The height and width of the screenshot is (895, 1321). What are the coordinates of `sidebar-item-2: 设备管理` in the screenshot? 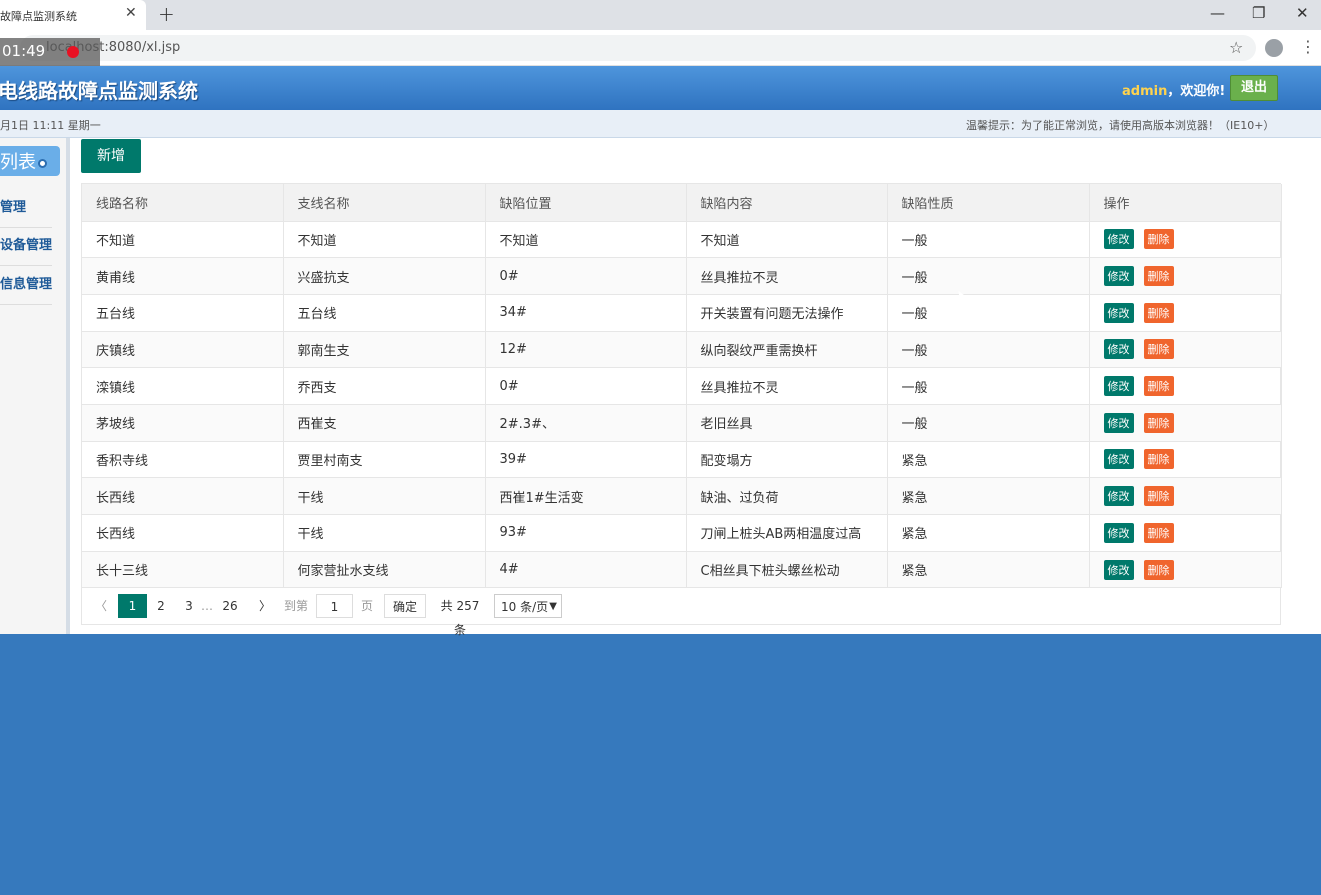 It's located at (26, 250).